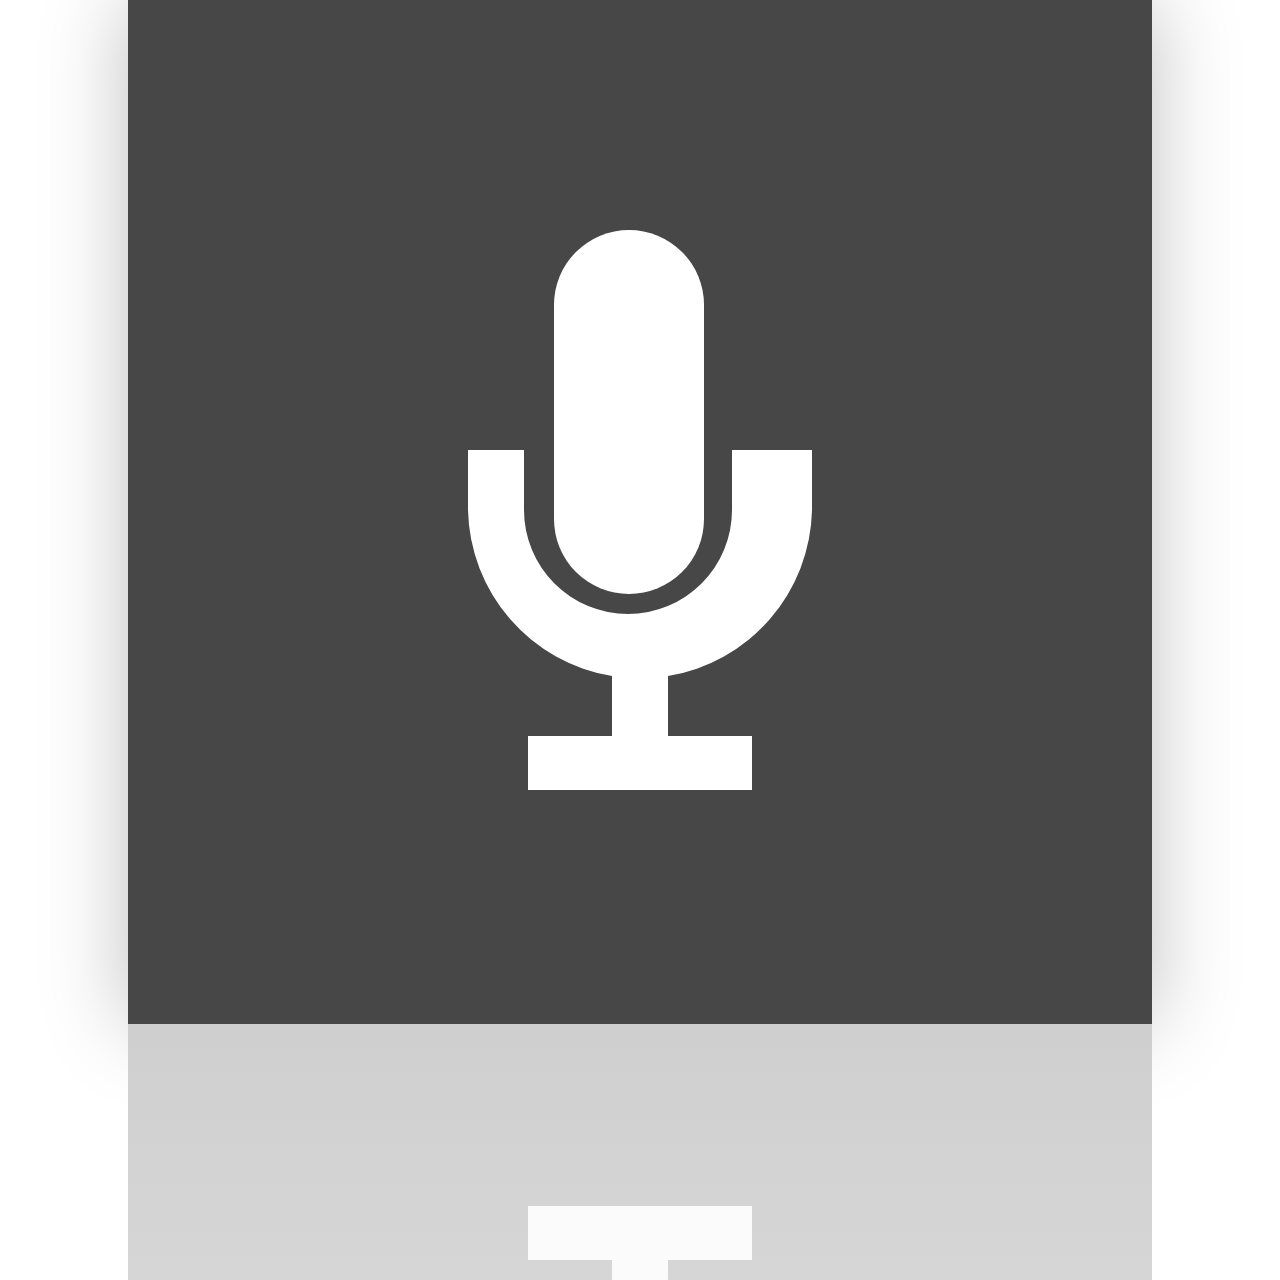 Image resolution: width=1280 pixels, height=1280 pixels. Describe the element at coordinates (640, 510) in the screenshot. I see `microphone-icon` at that location.